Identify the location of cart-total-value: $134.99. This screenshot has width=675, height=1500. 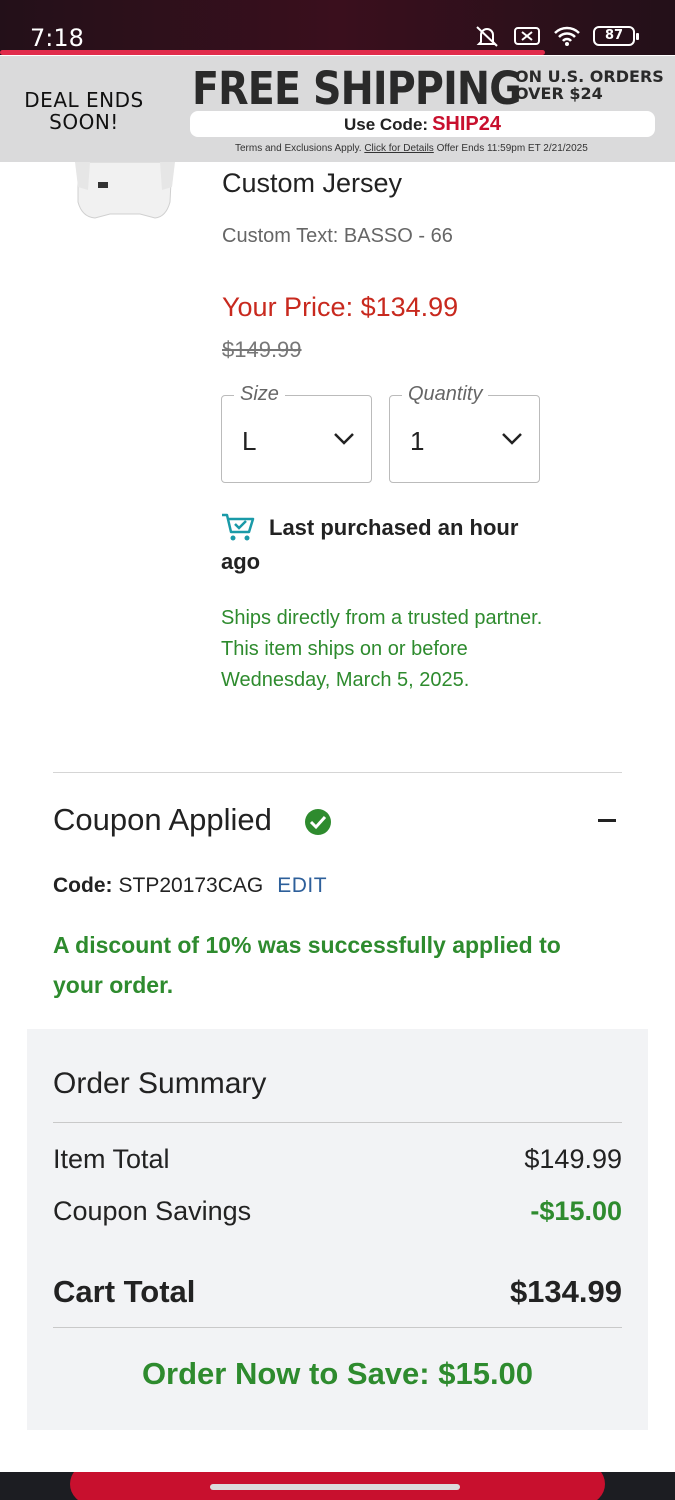
(565, 1291).